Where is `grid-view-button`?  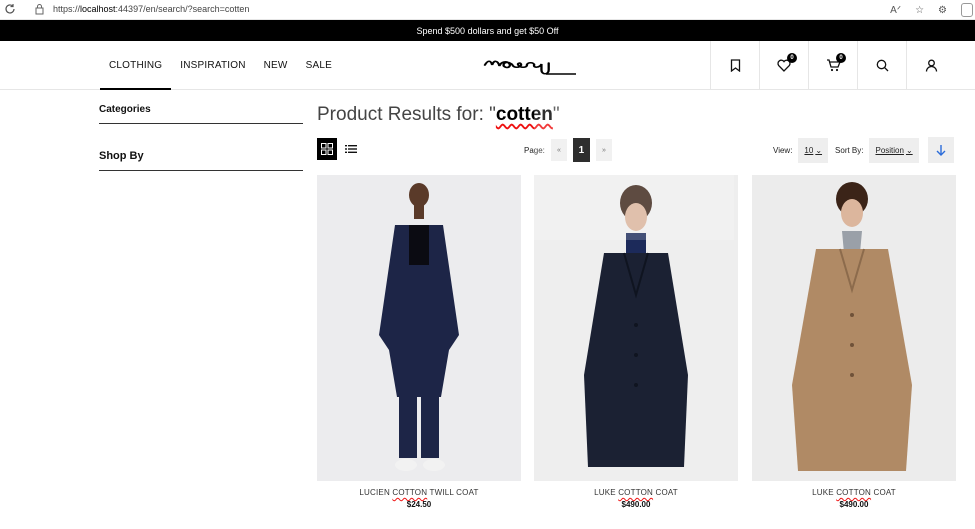
grid-view-button is located at coordinates (327, 149).